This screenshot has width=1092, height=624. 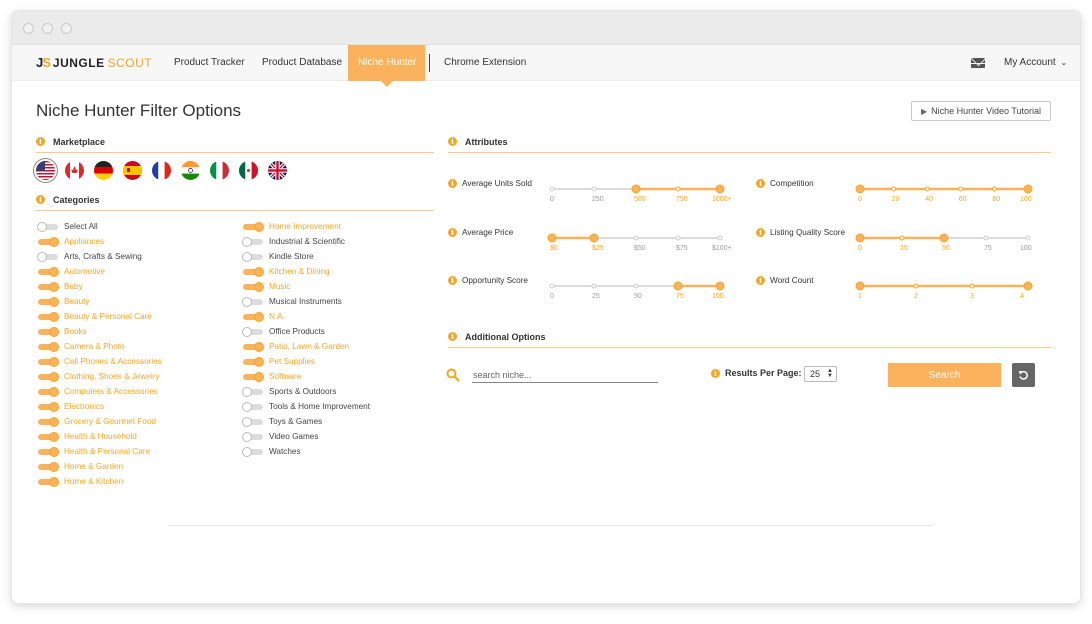 I want to click on category-item: Watches, so click(x=306, y=451).